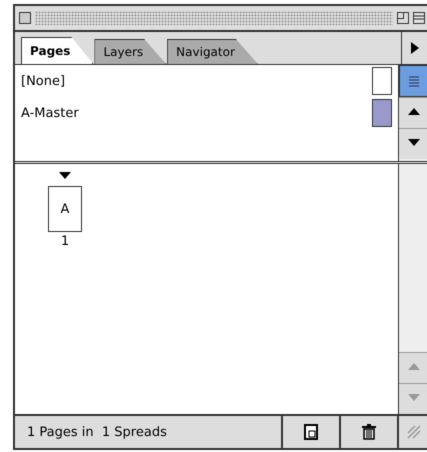  What do you see at coordinates (65, 209) in the screenshot?
I see `page-thumbnail: A` at bounding box center [65, 209].